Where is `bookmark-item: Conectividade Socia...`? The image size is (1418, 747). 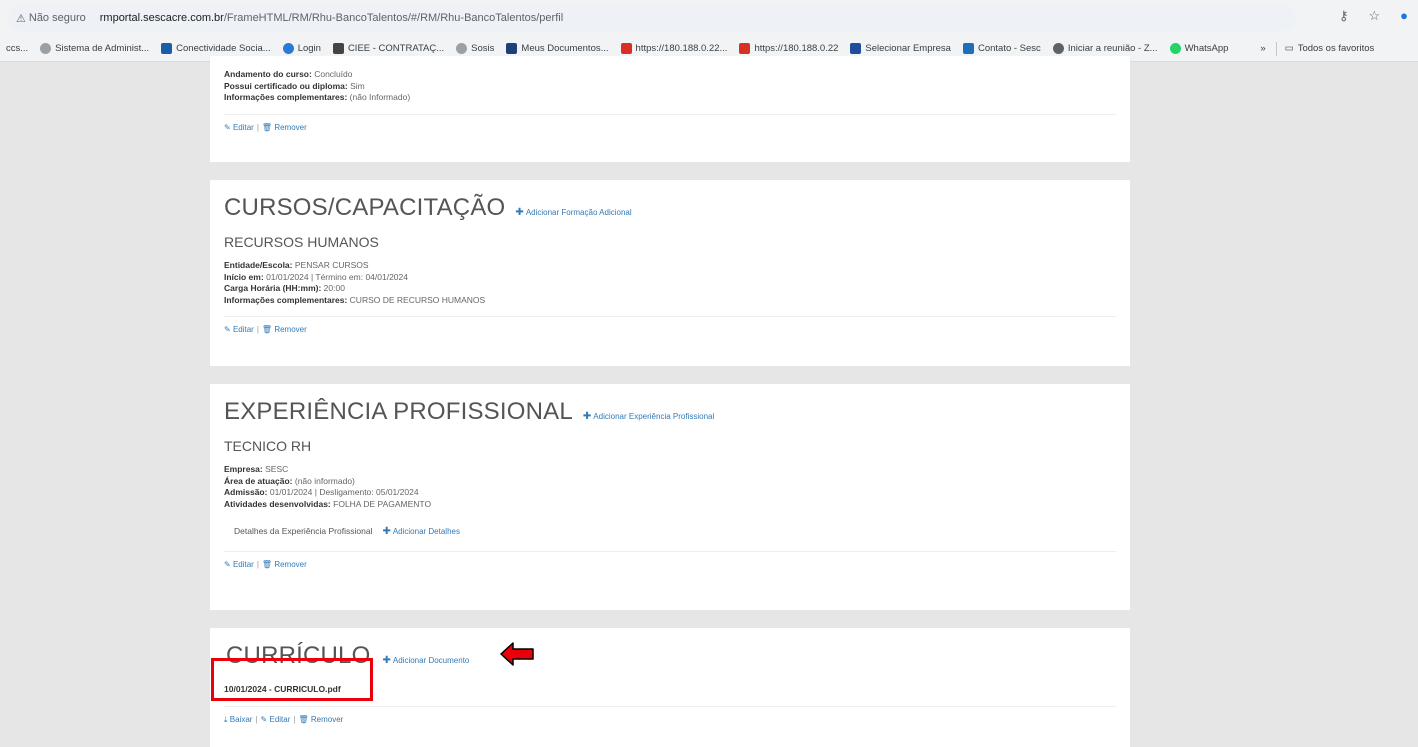 bookmark-item: Conectividade Socia... is located at coordinates (216, 48).